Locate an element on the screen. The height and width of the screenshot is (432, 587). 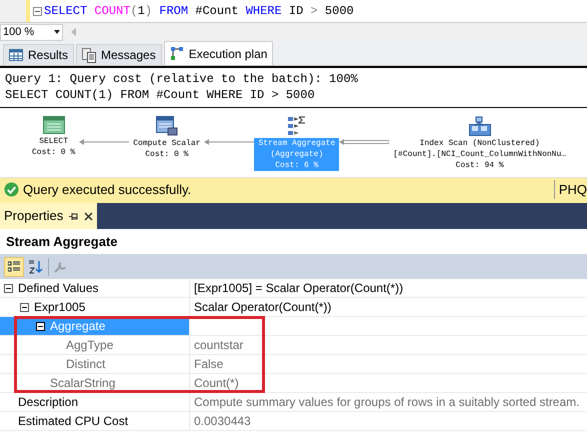
property-name: Distinct is located at coordinates (95, 364).